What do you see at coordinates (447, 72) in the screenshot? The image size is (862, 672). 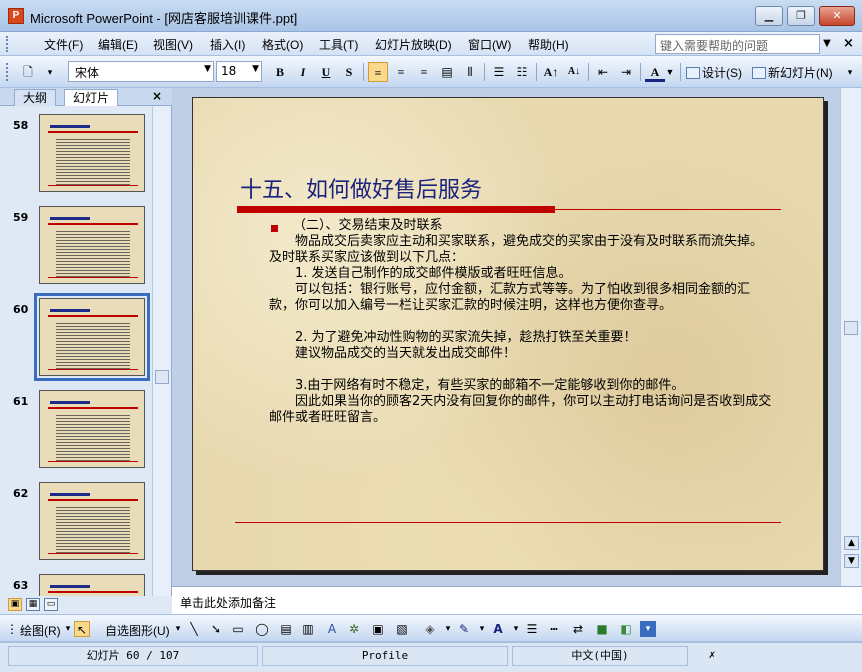 I see `justify-icon: ▤` at bounding box center [447, 72].